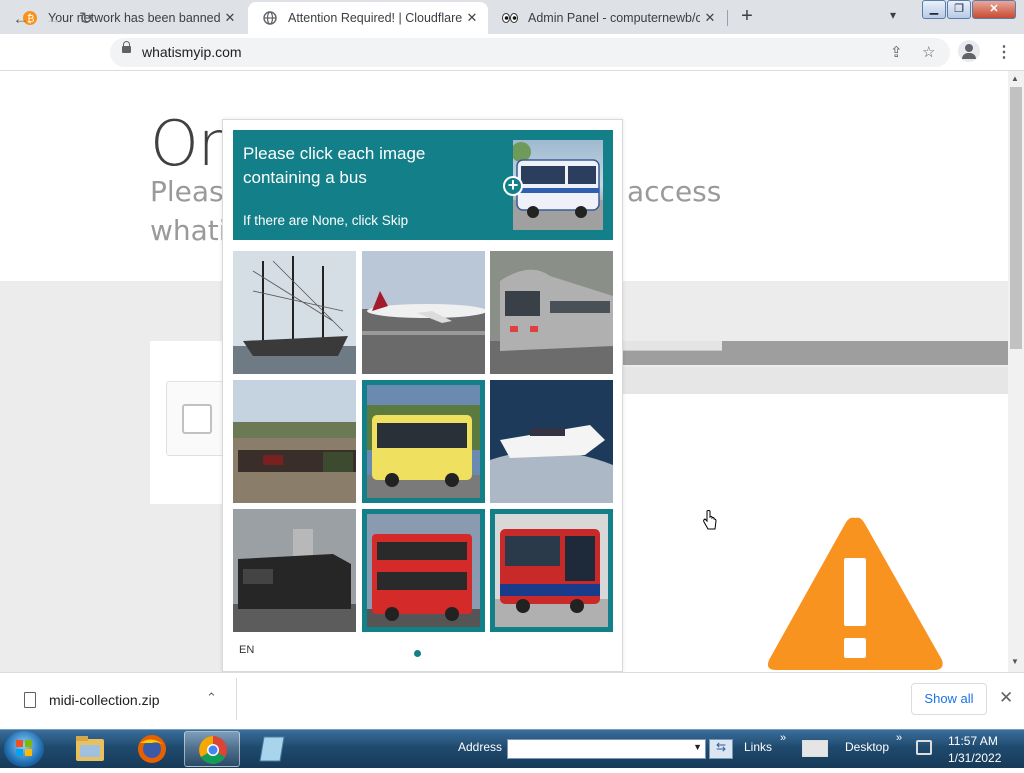  What do you see at coordinates (21, 19) in the screenshot?
I see `back-icon: ←` at bounding box center [21, 19].